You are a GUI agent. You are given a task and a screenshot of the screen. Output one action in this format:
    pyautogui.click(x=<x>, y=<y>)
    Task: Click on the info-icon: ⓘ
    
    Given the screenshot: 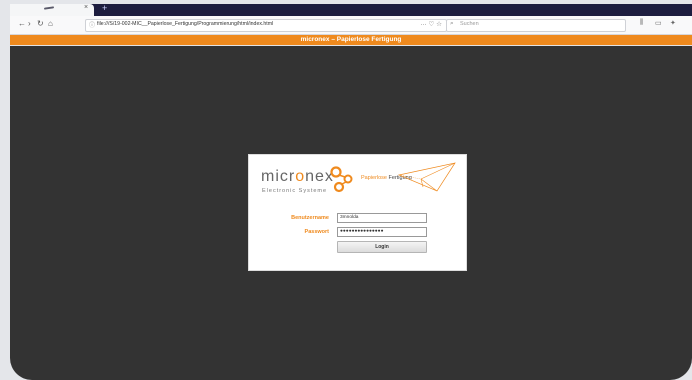 What is the action you would take?
    pyautogui.click(x=92, y=24)
    